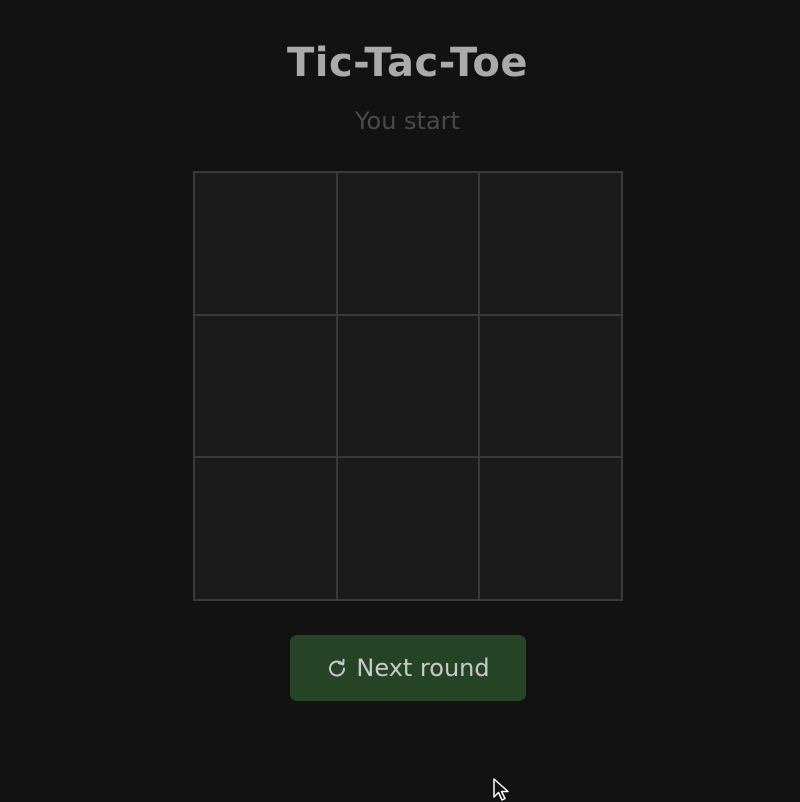  What do you see at coordinates (407, 121) in the screenshot?
I see `turn-status: You start` at bounding box center [407, 121].